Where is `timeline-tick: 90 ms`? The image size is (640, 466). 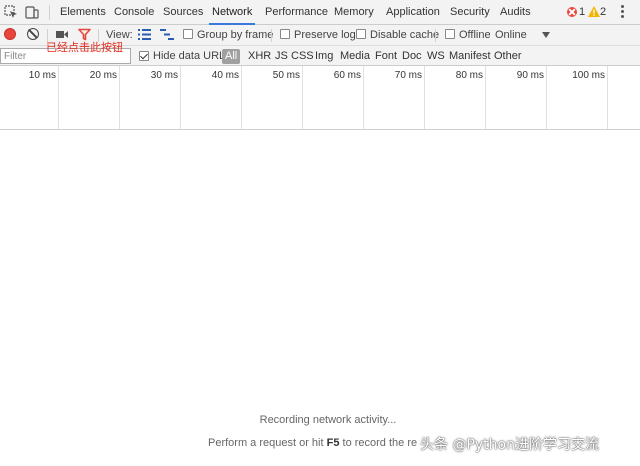
timeline-tick: 90 ms is located at coordinates (516, 97).